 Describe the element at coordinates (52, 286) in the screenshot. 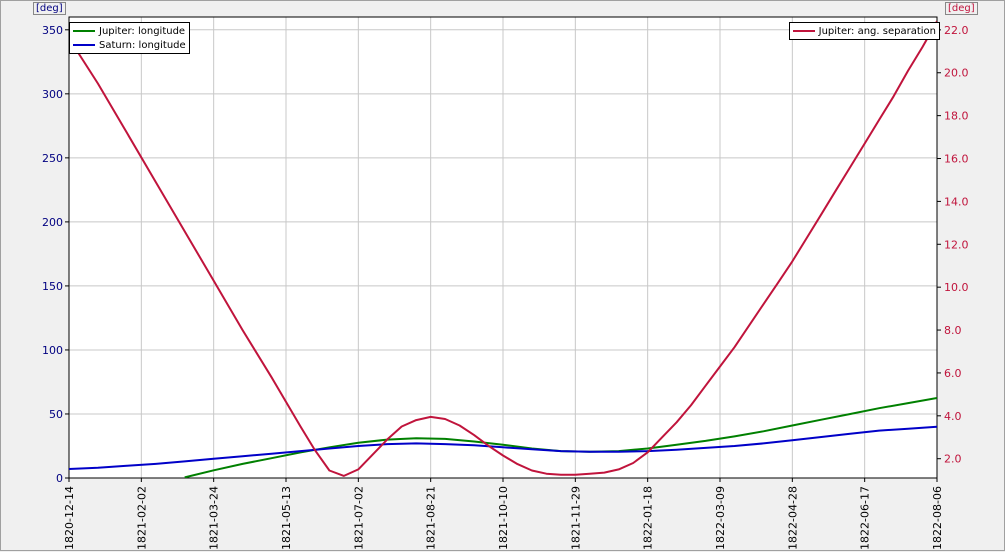

I see `left-axis-tick-label: 150` at that location.